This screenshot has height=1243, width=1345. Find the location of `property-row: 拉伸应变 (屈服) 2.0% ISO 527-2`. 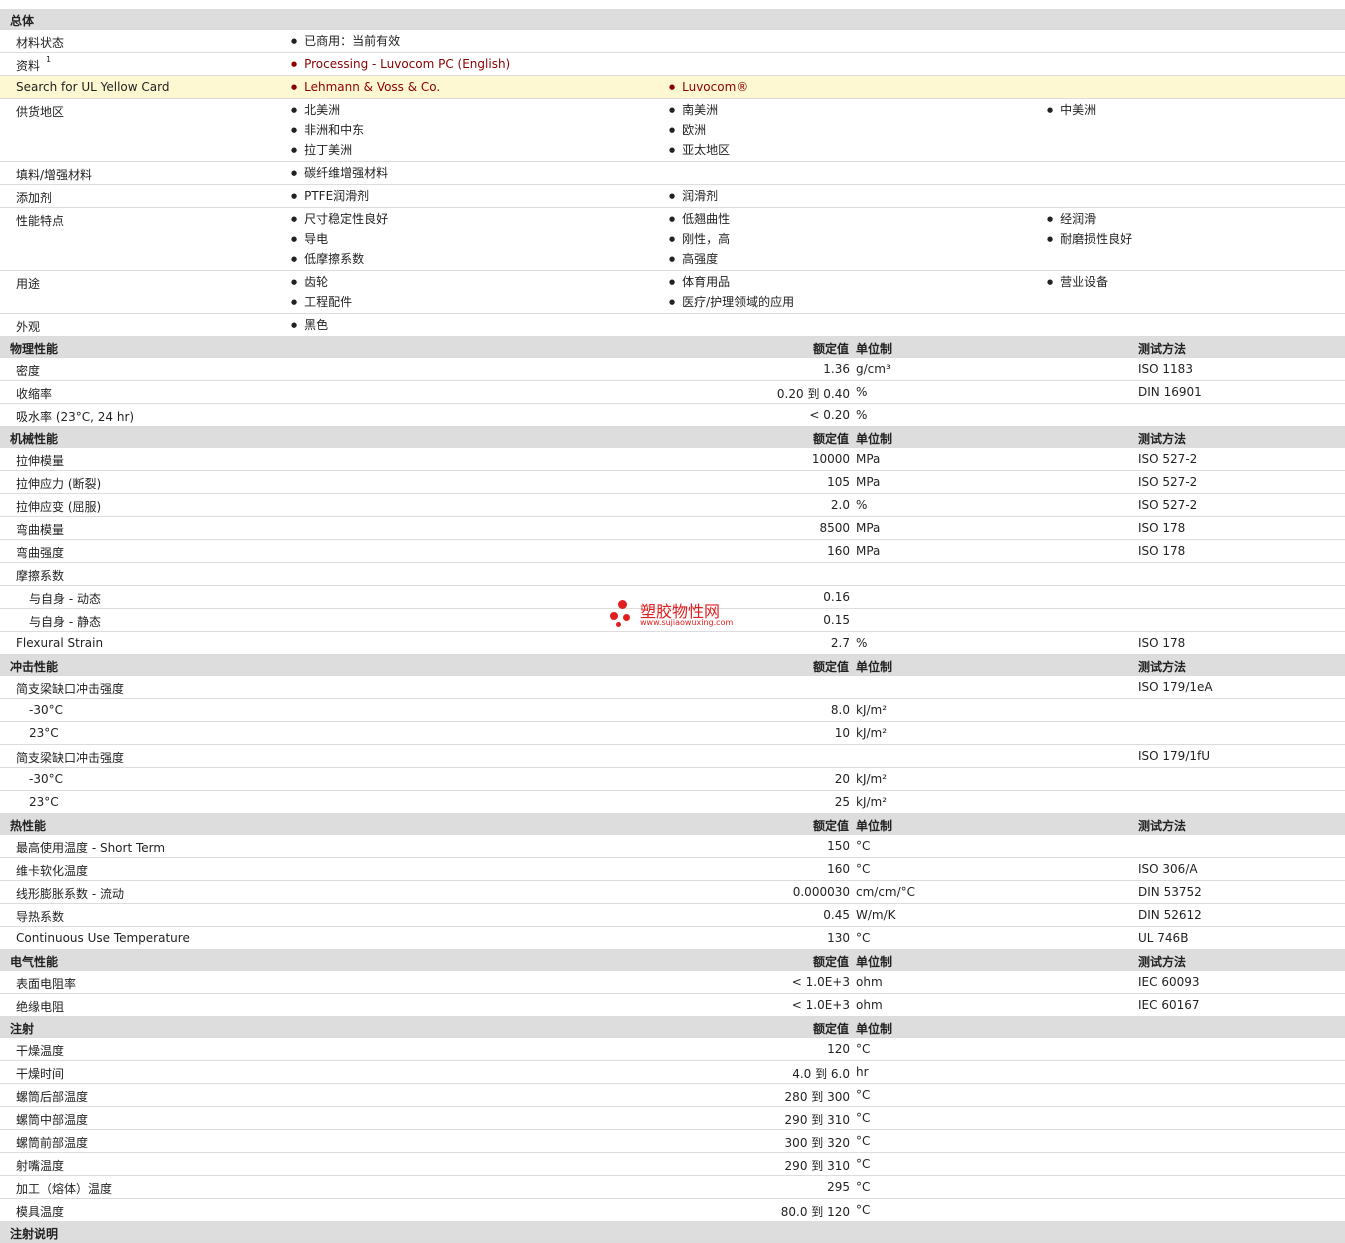

property-row: 拉伸应变 (屈服) 2.0% ISO 527-2 is located at coordinates (672, 505).